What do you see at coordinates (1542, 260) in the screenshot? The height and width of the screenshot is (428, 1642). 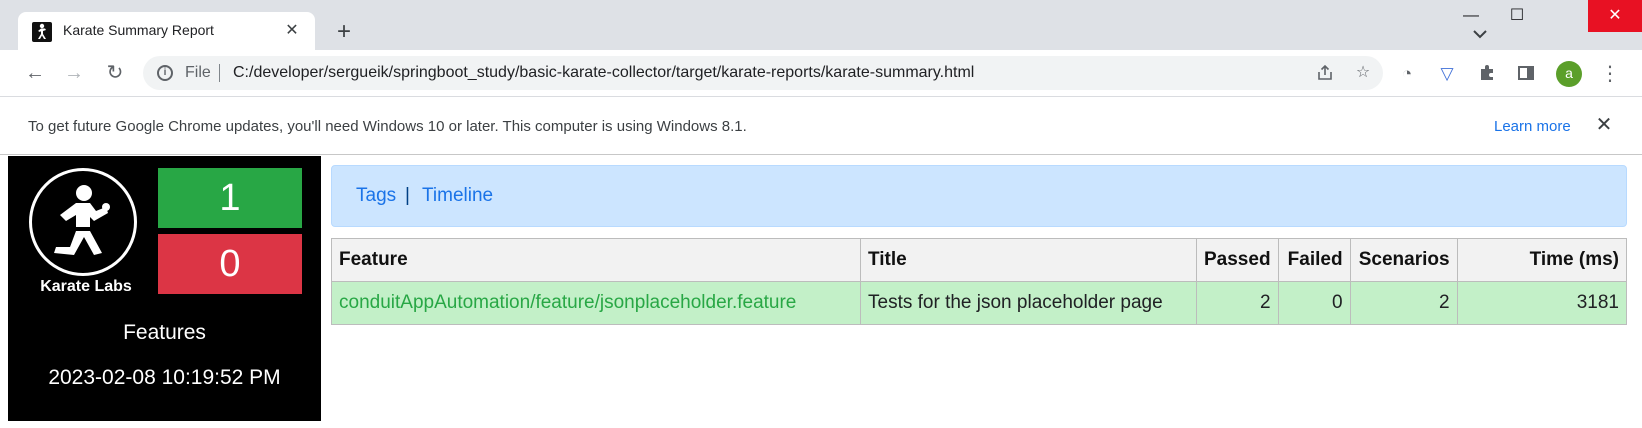 I see `header-time: Time (ms)` at bounding box center [1542, 260].